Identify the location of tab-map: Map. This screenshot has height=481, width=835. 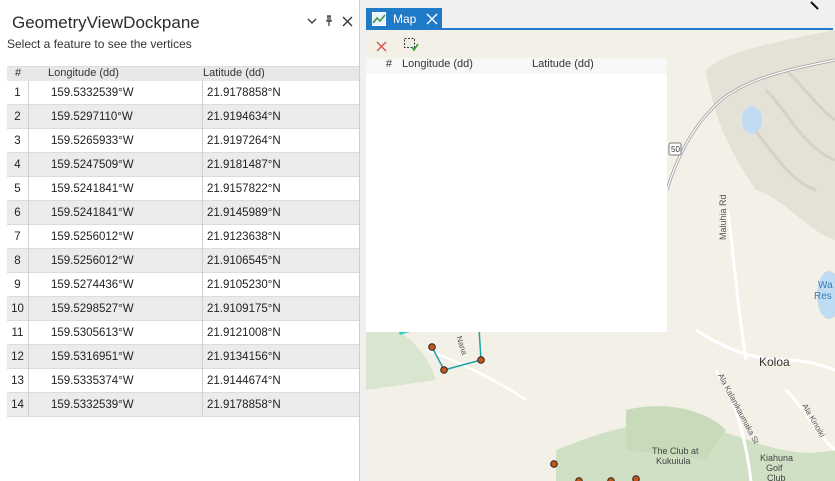
(404, 19).